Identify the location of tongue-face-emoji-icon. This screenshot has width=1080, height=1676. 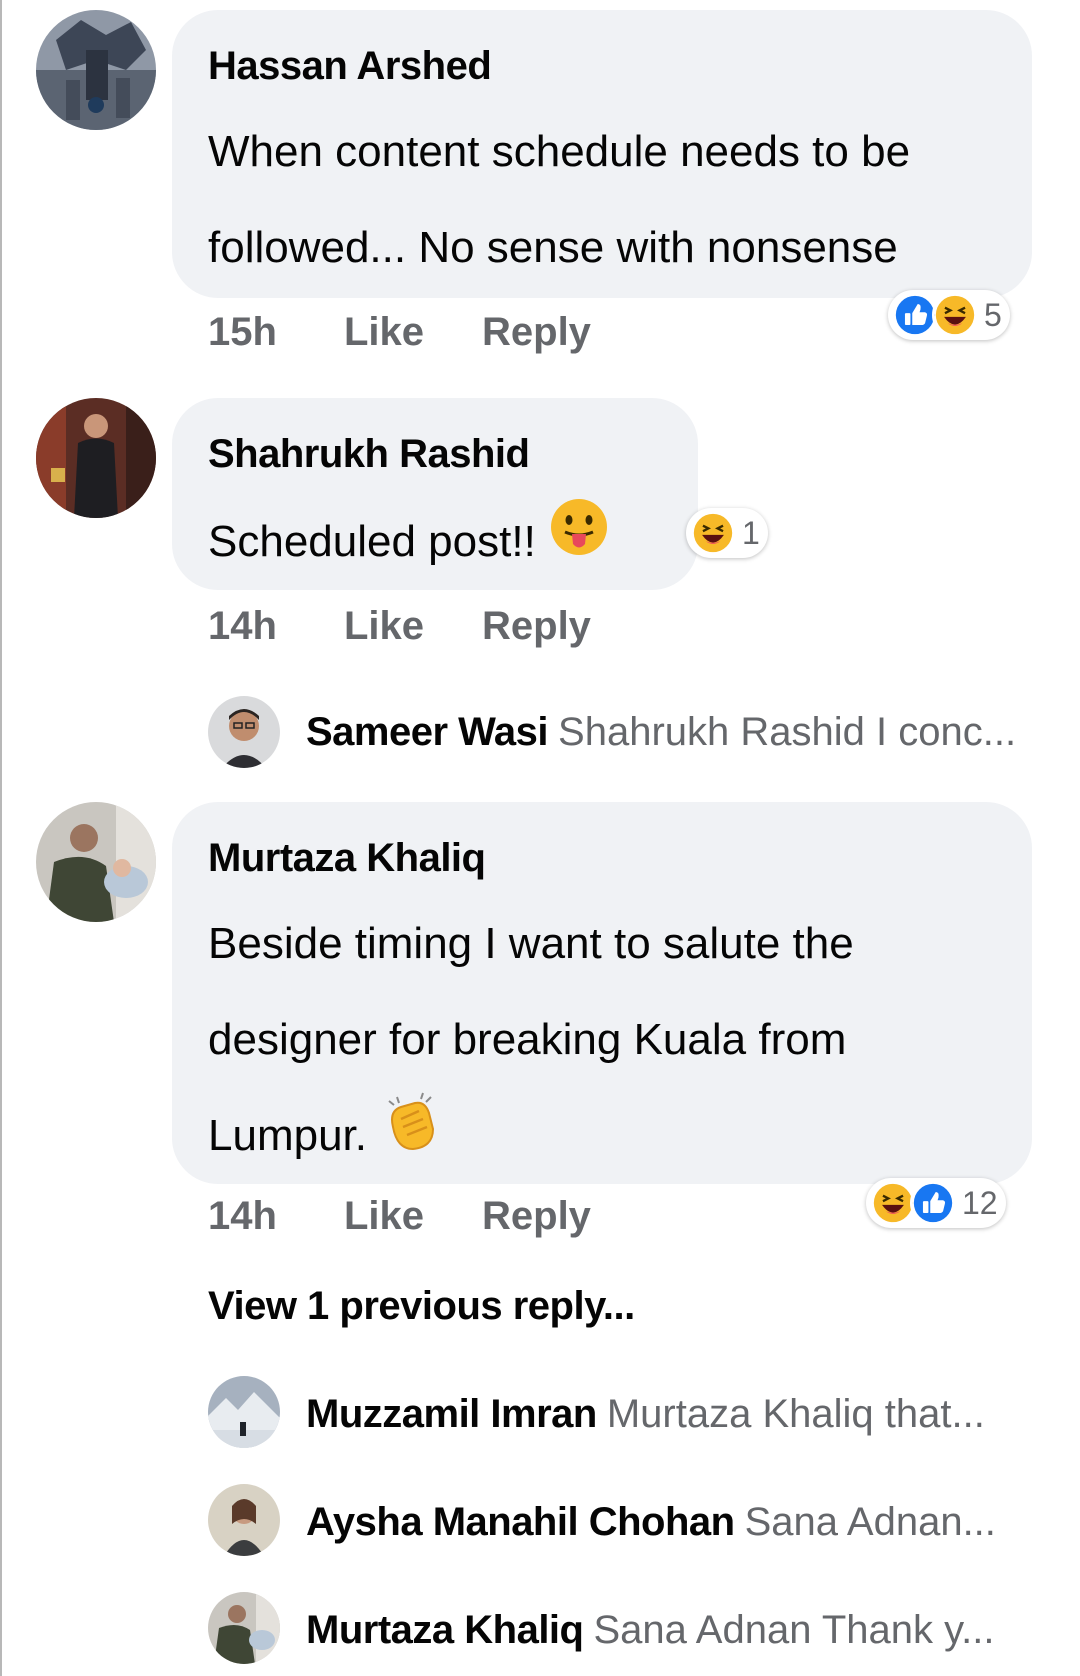
(579, 544).